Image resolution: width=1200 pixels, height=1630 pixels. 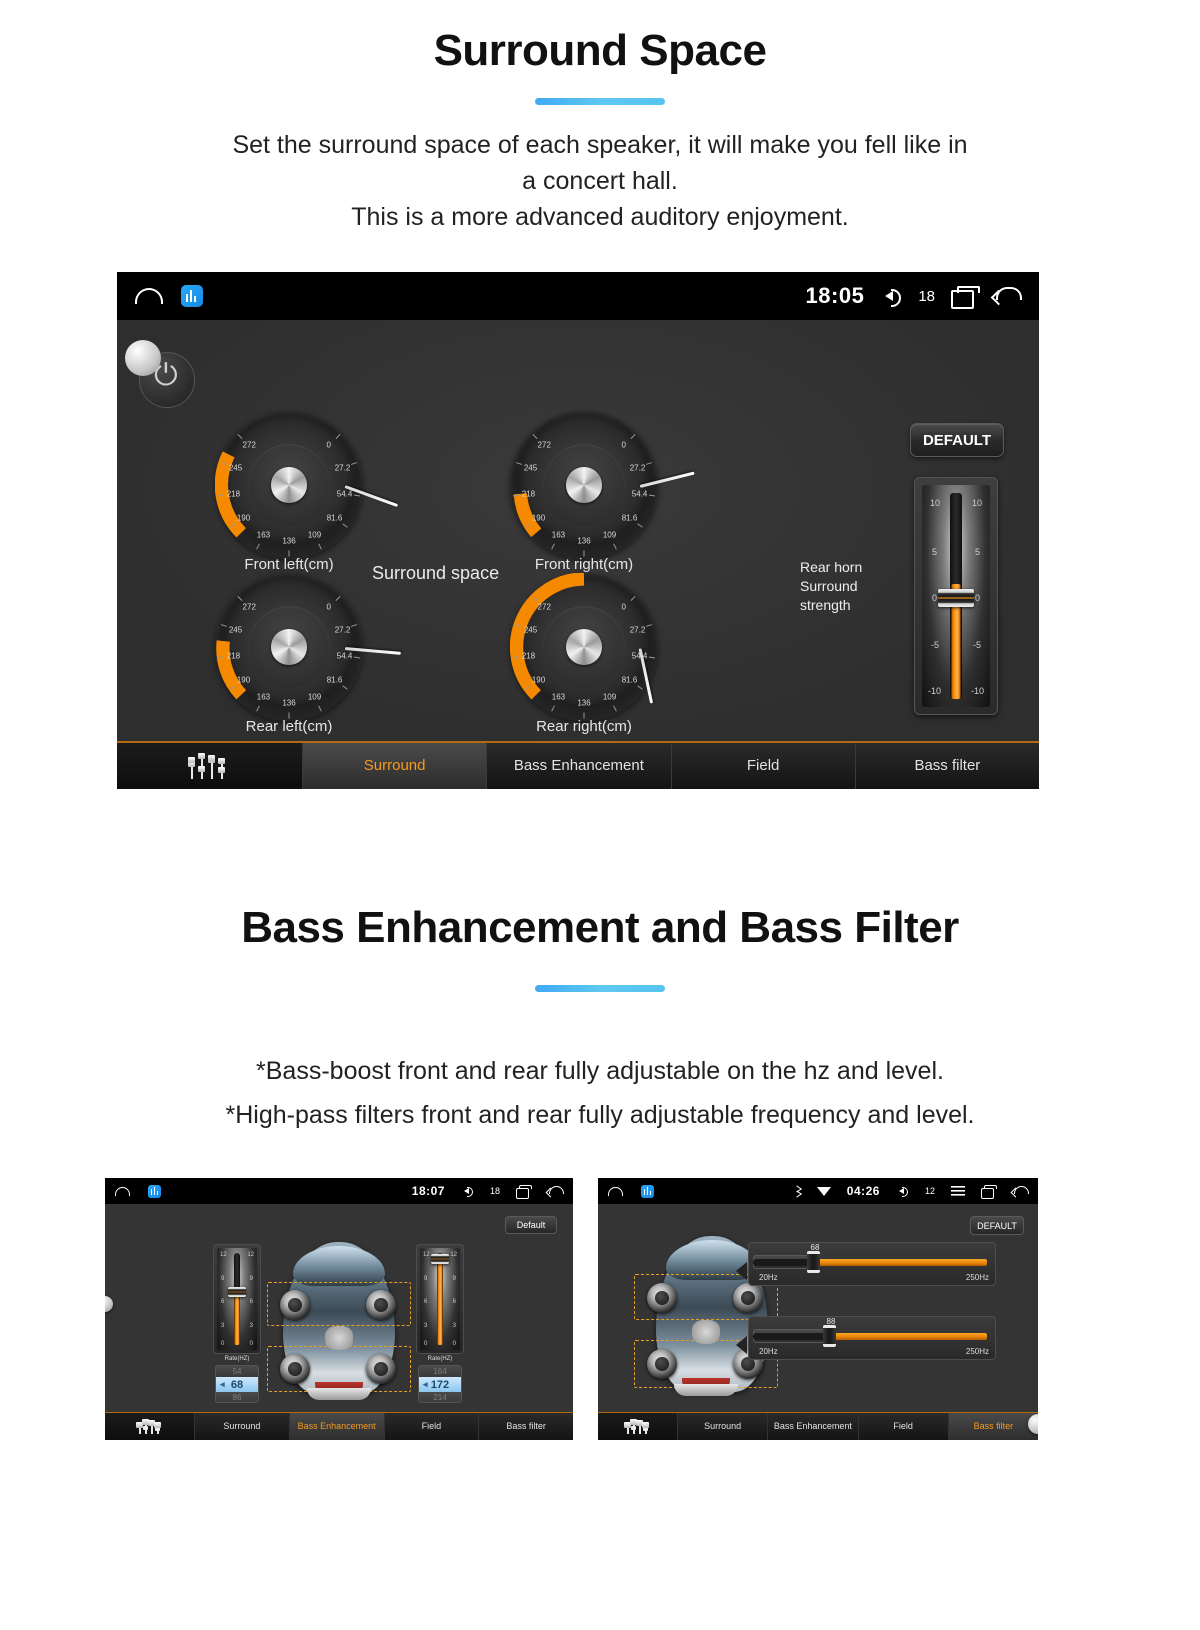 I want to click on bass-range-slider-front: 68 20Hz 250Hz, so click(x=872, y=1264).